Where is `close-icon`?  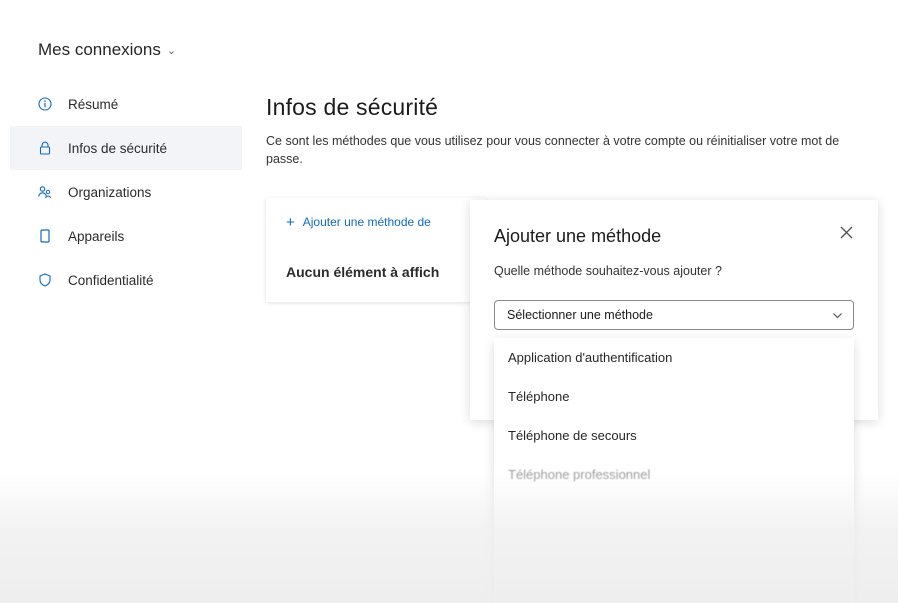
close-icon is located at coordinates (846, 232).